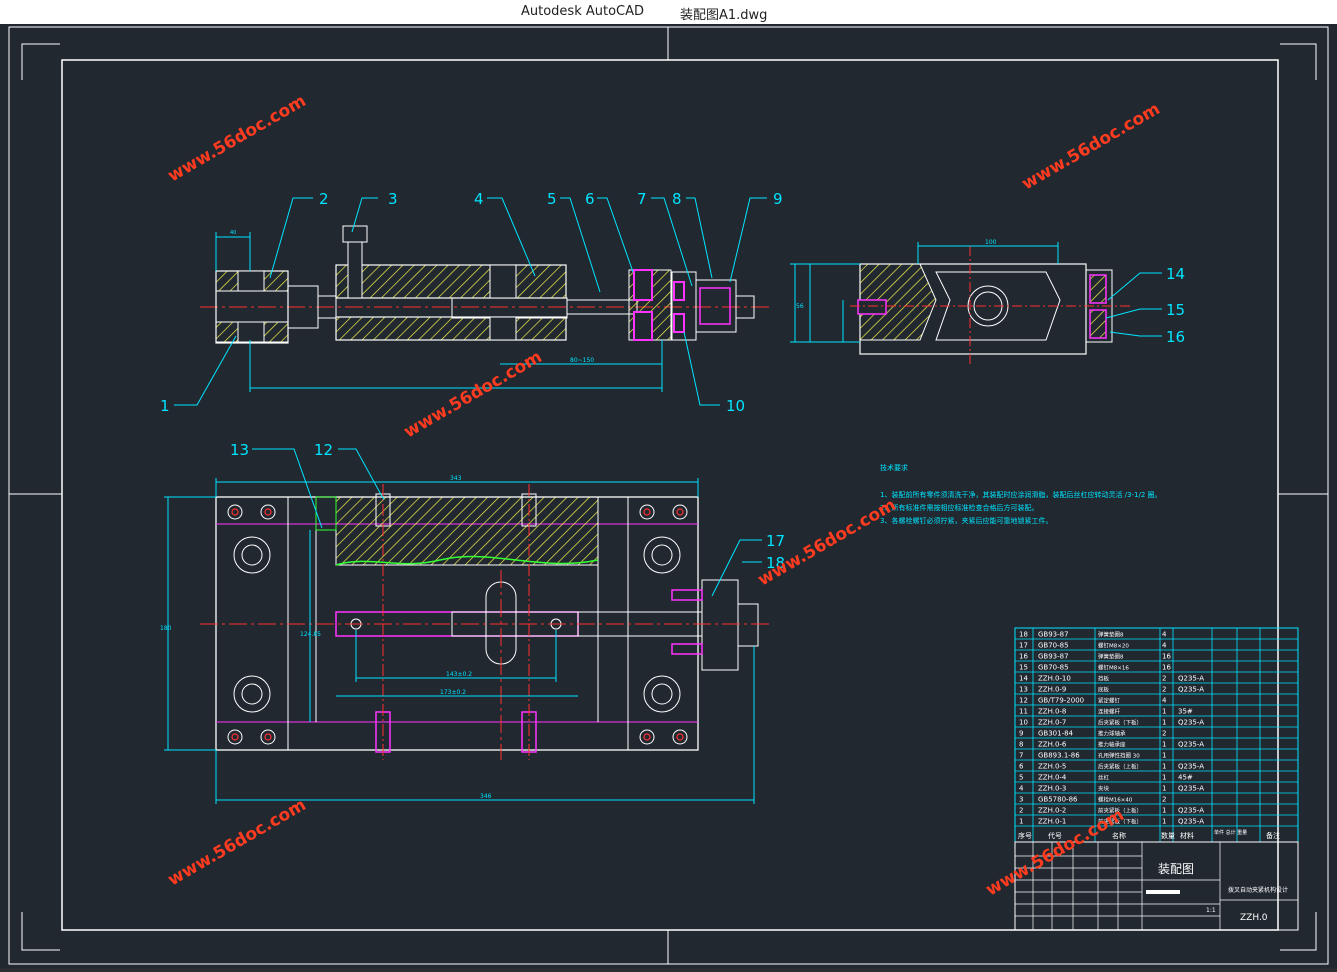  What do you see at coordinates (642, 199) in the screenshot?
I see `balloon-7: 7` at bounding box center [642, 199].